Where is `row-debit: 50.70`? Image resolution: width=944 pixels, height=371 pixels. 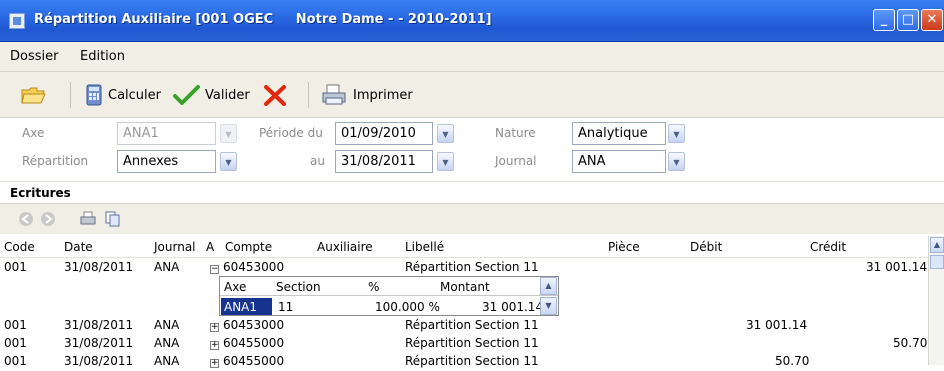
row-debit: 50.70 is located at coordinates (792, 361).